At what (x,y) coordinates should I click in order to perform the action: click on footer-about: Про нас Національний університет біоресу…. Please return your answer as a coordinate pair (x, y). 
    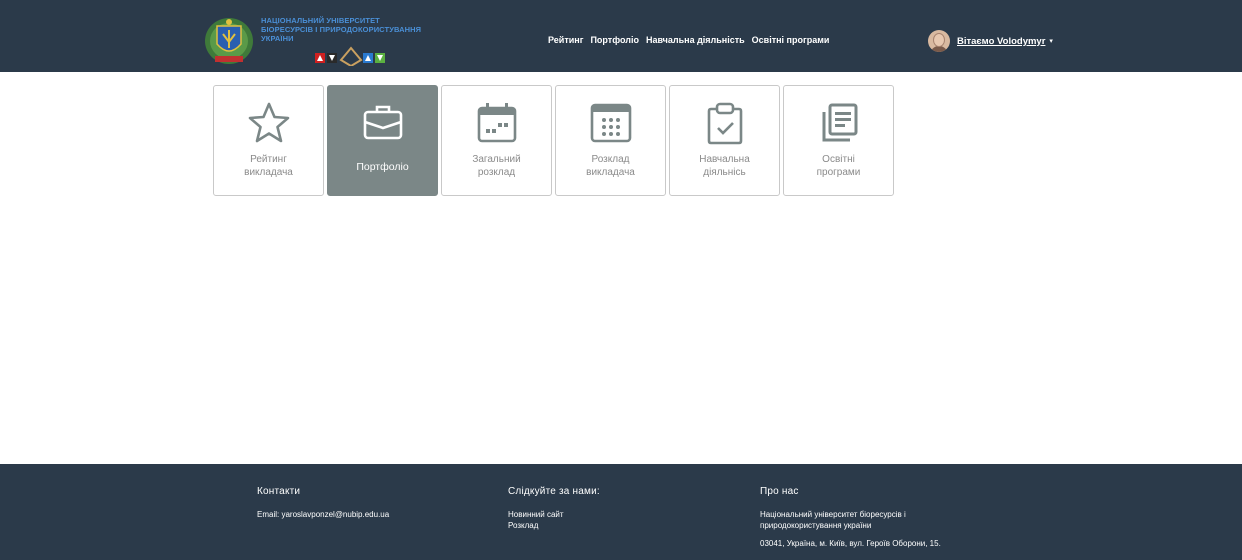
    Looking at the image, I should click on (850, 517).